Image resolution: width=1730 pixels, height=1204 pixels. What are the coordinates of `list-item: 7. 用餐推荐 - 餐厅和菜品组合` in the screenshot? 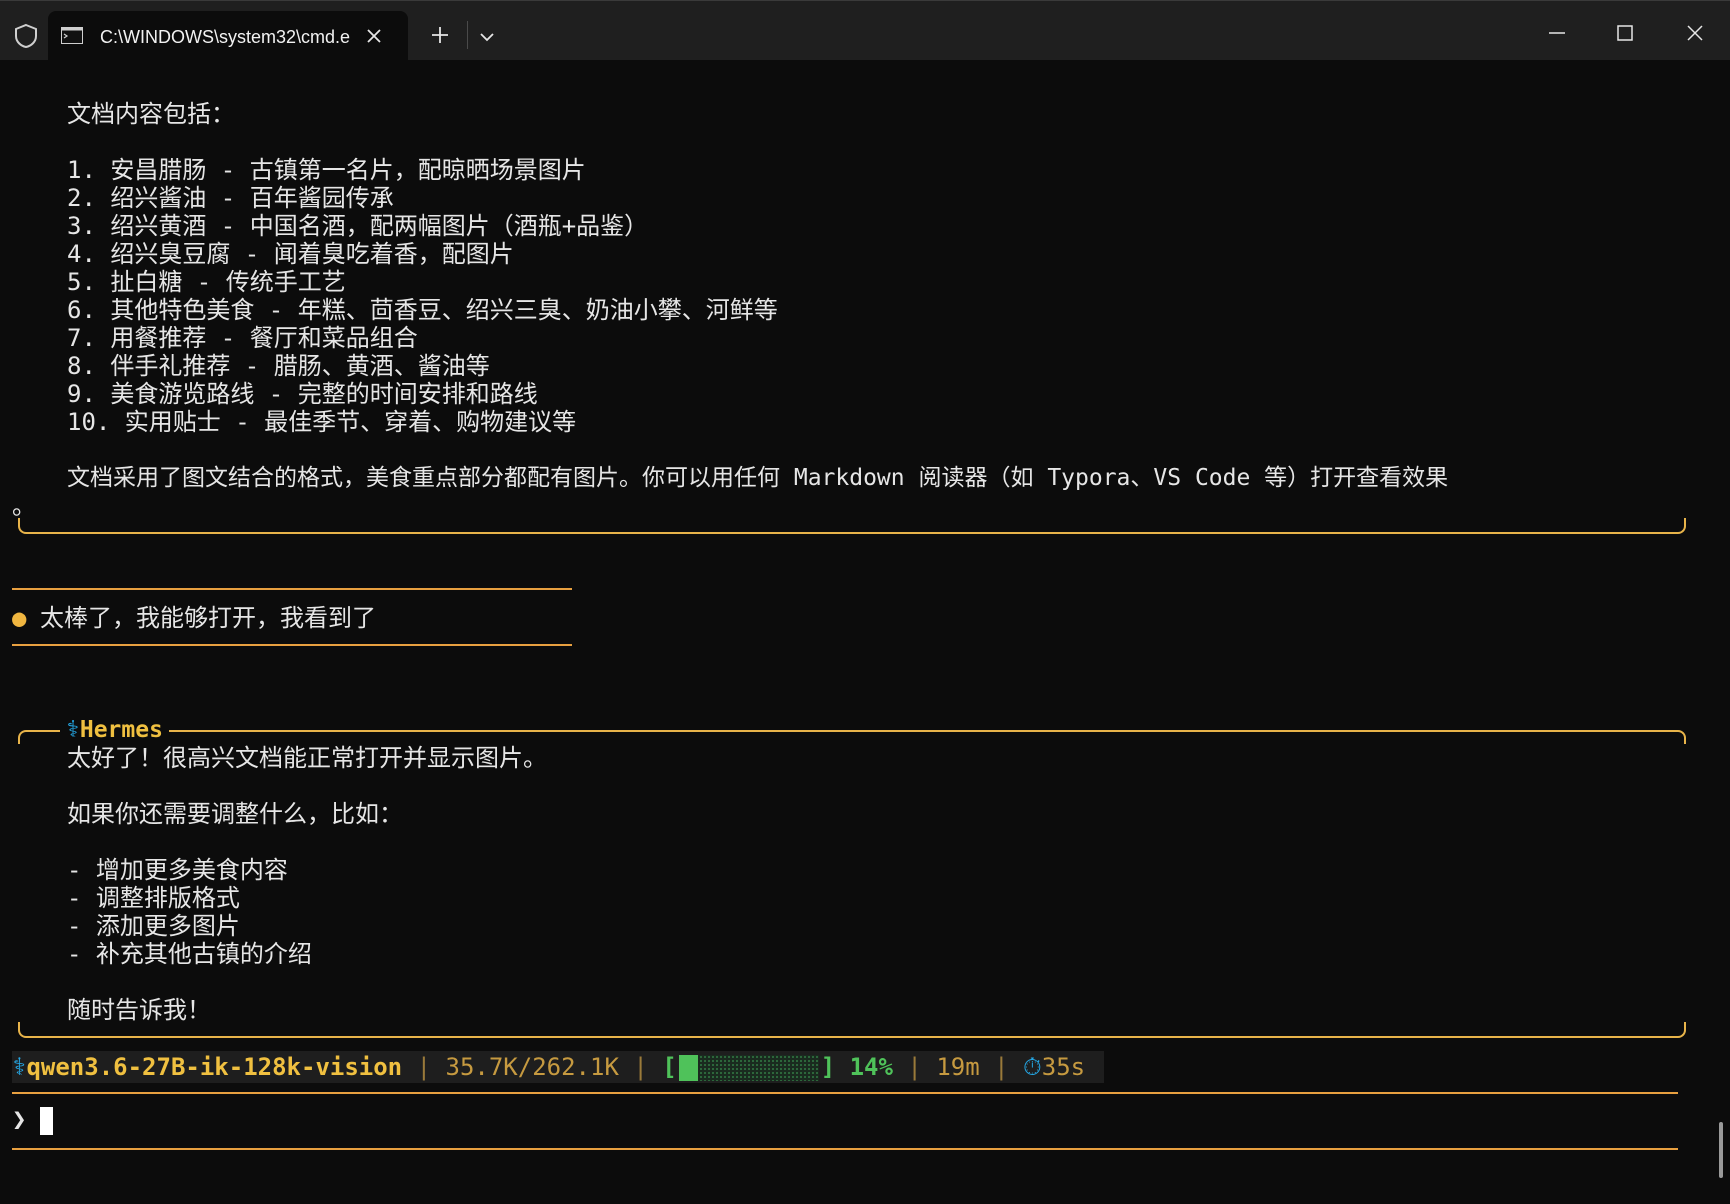 It's located at (242, 338).